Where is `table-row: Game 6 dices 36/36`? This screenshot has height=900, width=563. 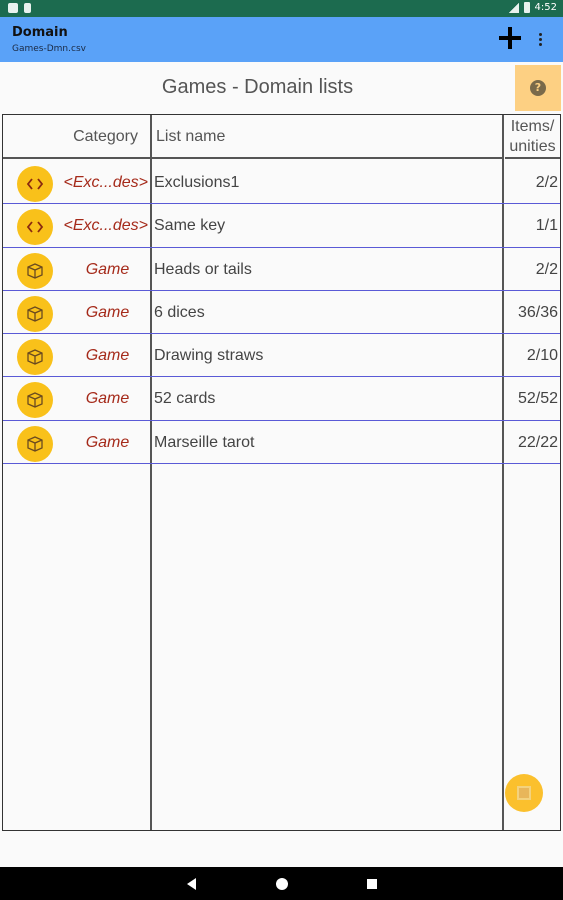
table-row: Game 6 dices 36/36 is located at coordinates (281, 313).